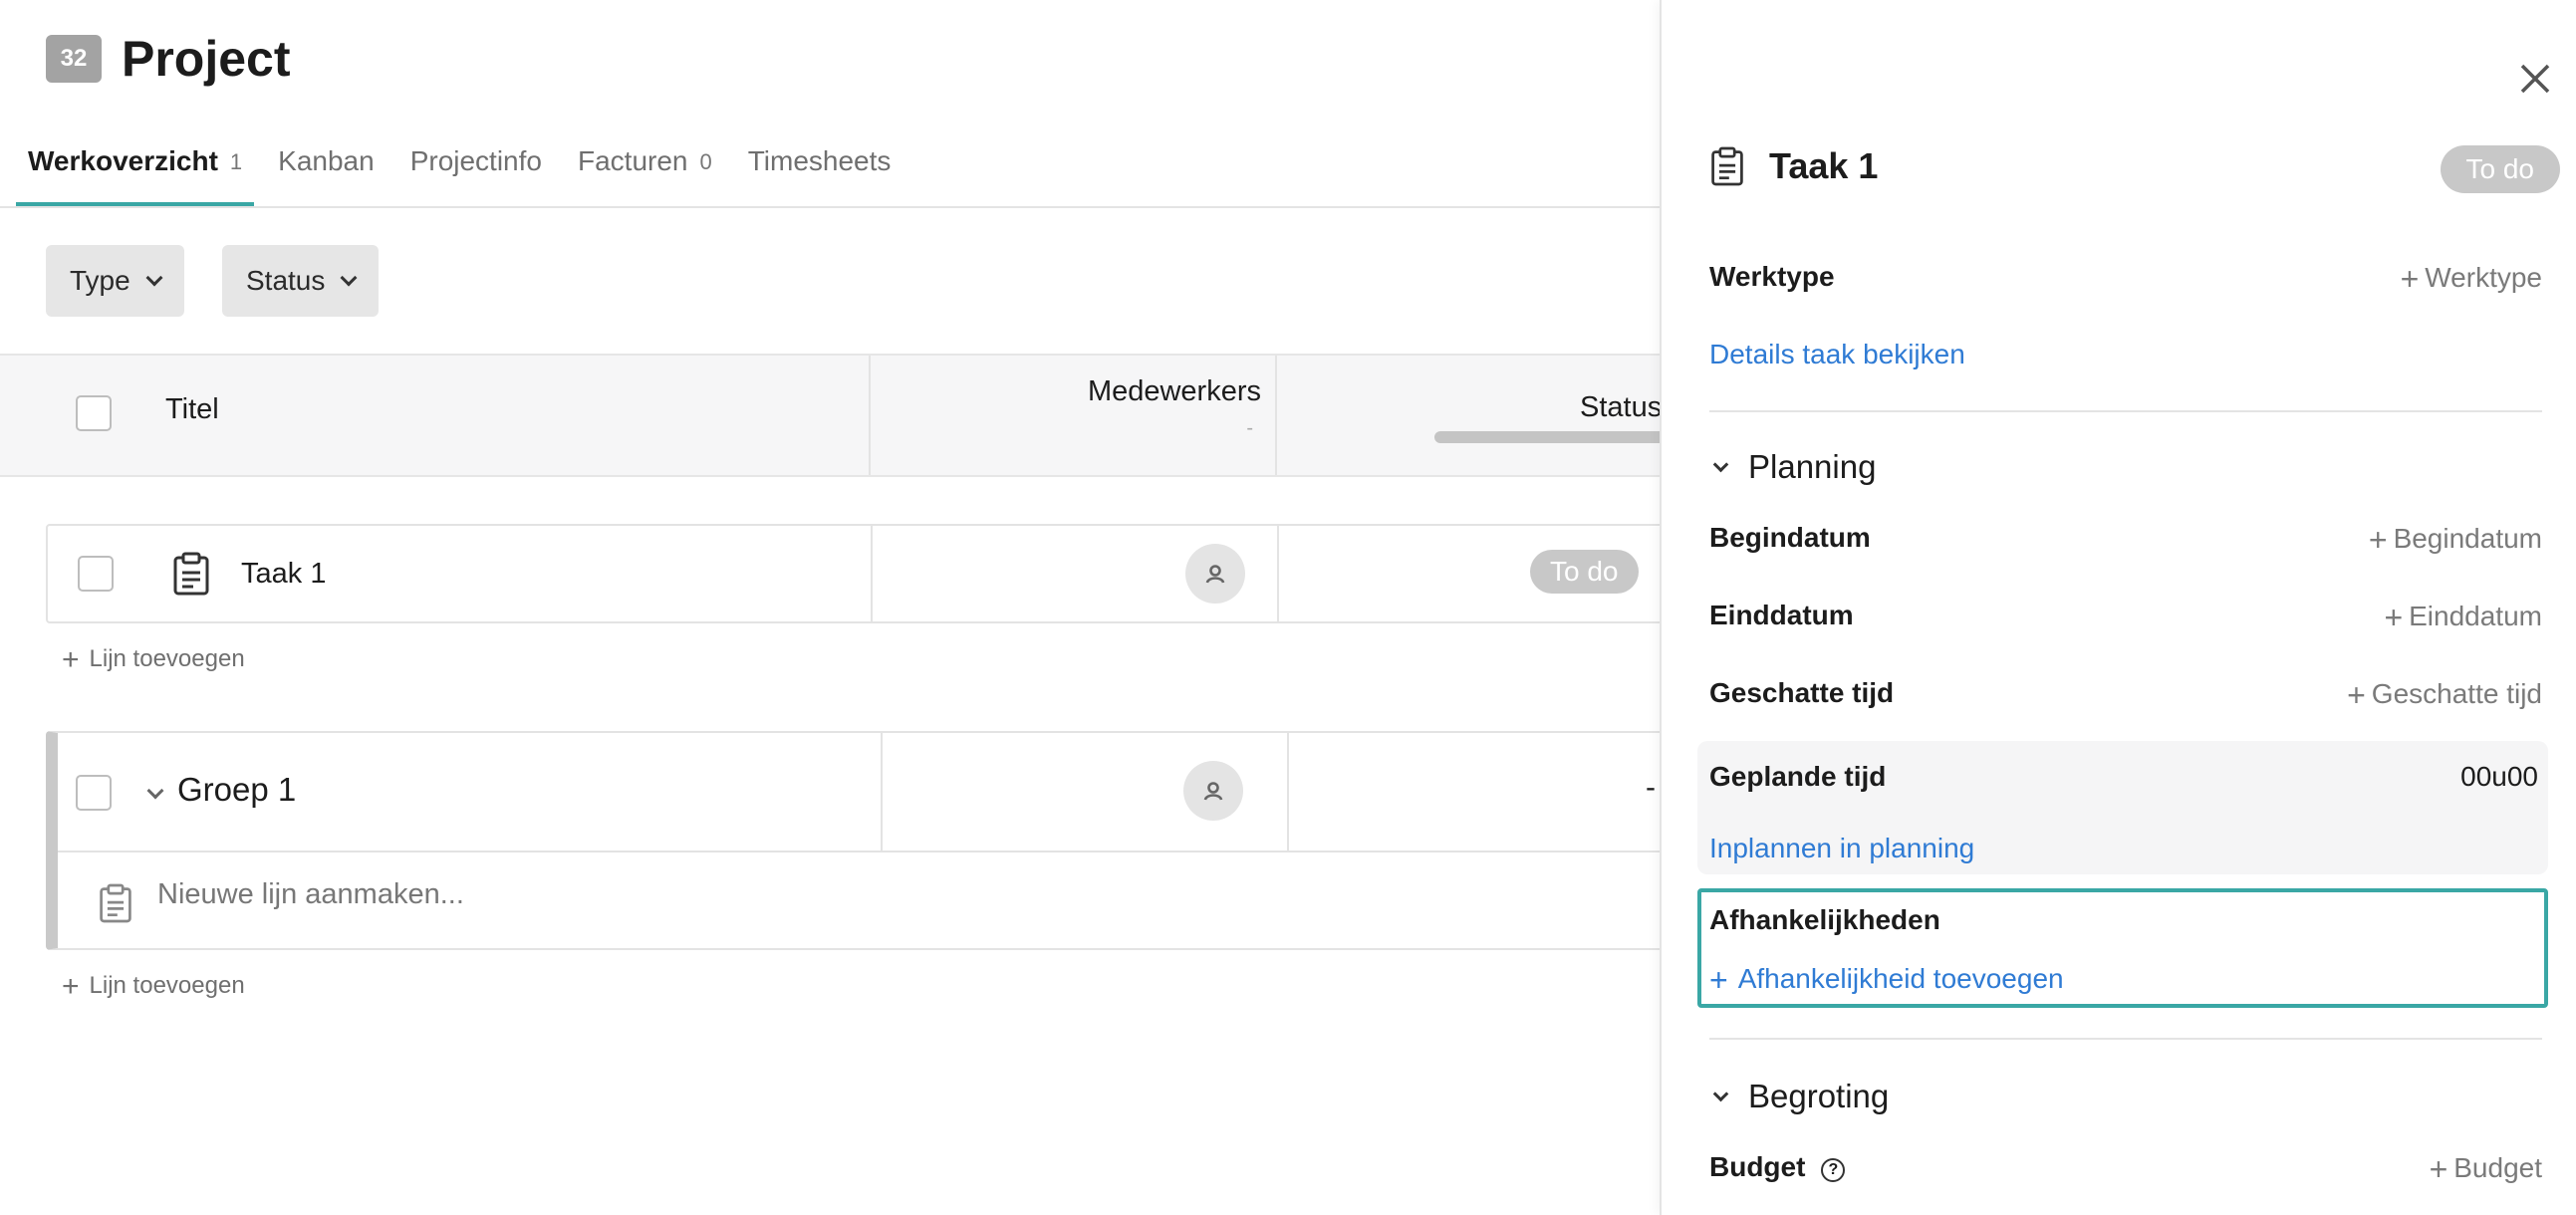 The image size is (2576, 1215). What do you see at coordinates (1790, 538) in the screenshot?
I see `begindatum-label: Begindatum` at bounding box center [1790, 538].